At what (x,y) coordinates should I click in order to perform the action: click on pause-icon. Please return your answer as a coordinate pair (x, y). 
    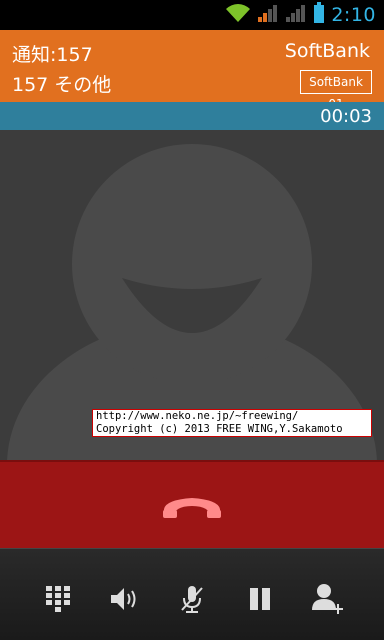
    Looking at the image, I should click on (260, 599).